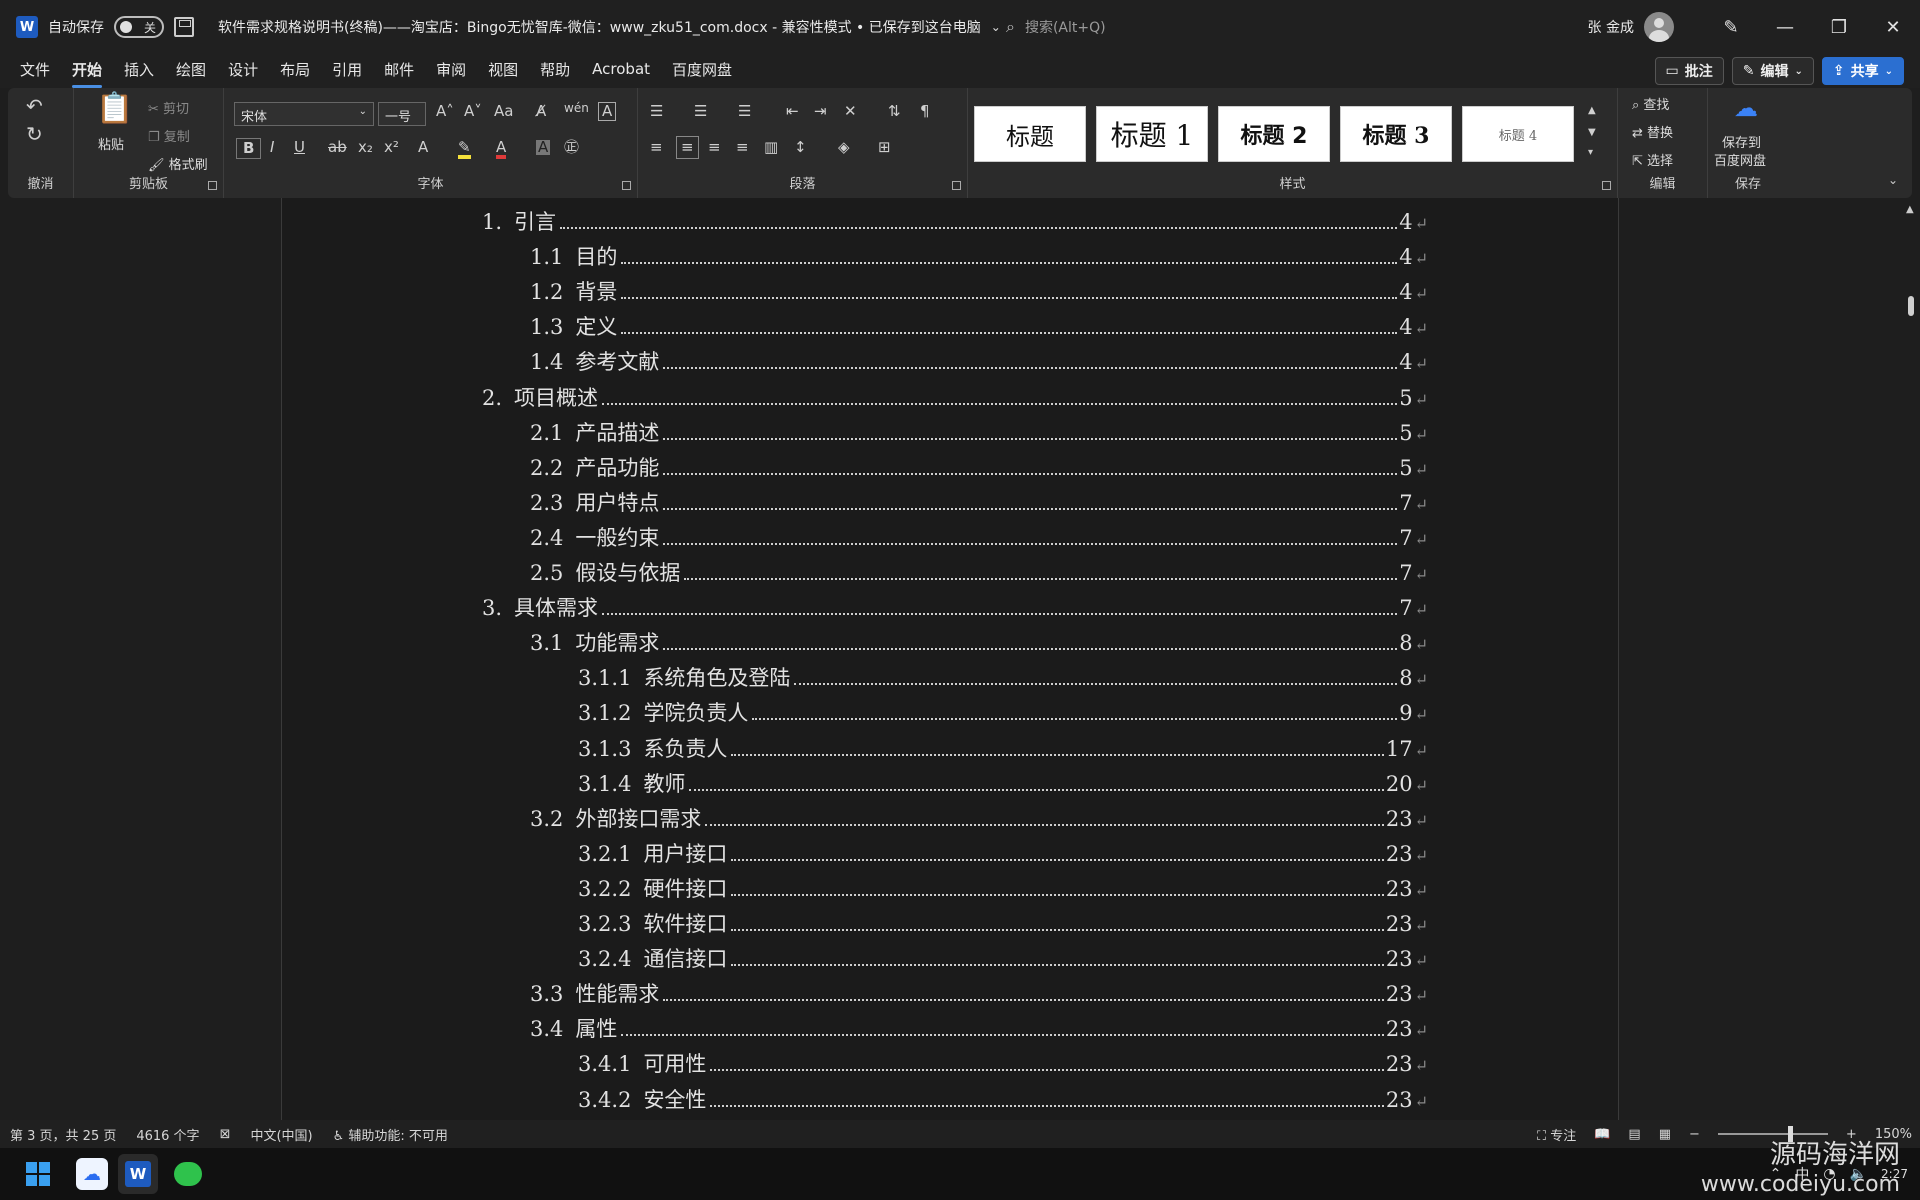 This screenshot has width=1920, height=1200. Describe the element at coordinates (423, 147) in the screenshot. I see `text-effects-icon: A` at that location.